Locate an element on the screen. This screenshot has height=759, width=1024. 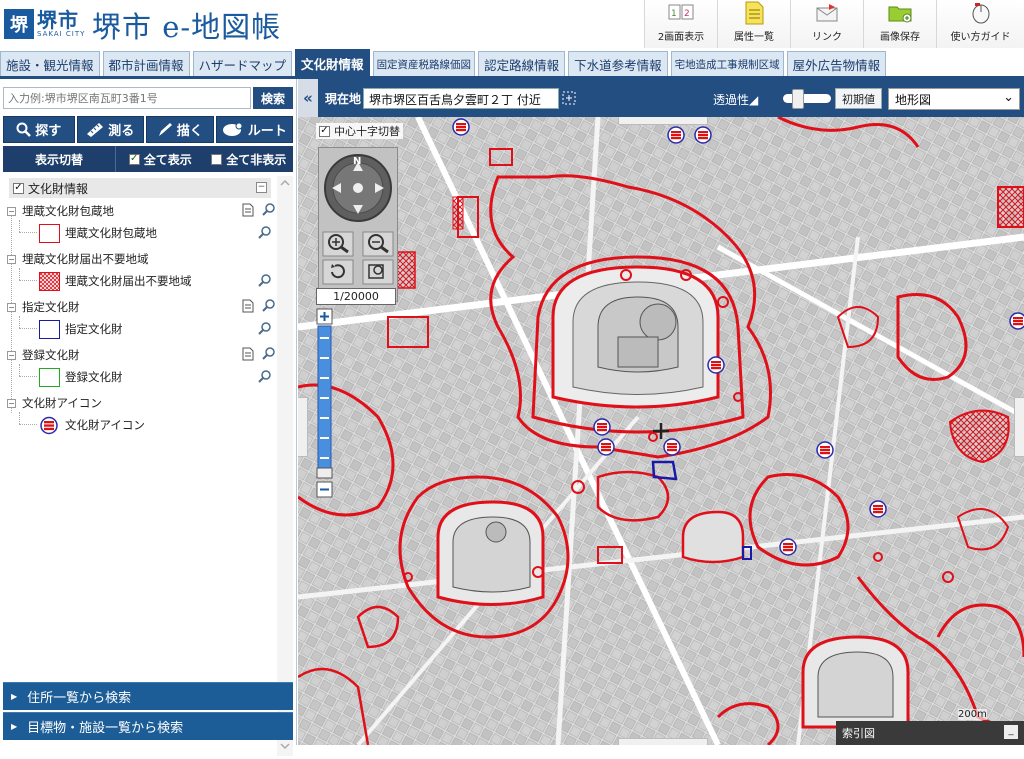
layer-tree-scrollbar is located at coordinates (285, 466).